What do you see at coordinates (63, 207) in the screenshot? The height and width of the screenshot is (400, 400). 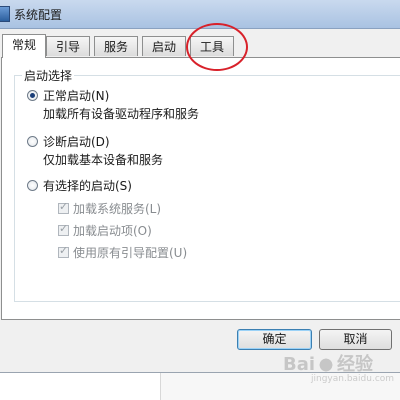 I see `load-system-services-checkbox` at bounding box center [63, 207].